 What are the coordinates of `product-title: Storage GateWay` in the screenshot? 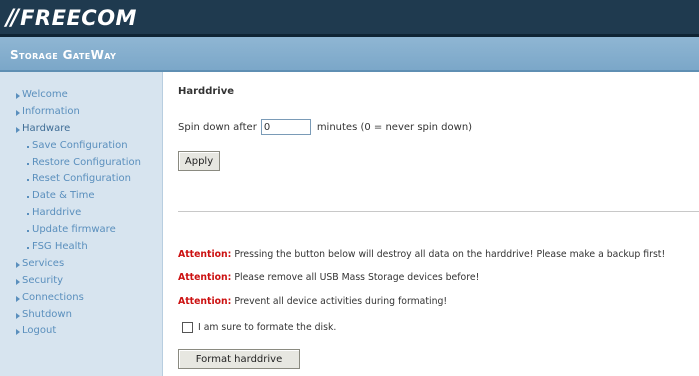 It's located at (63, 55).